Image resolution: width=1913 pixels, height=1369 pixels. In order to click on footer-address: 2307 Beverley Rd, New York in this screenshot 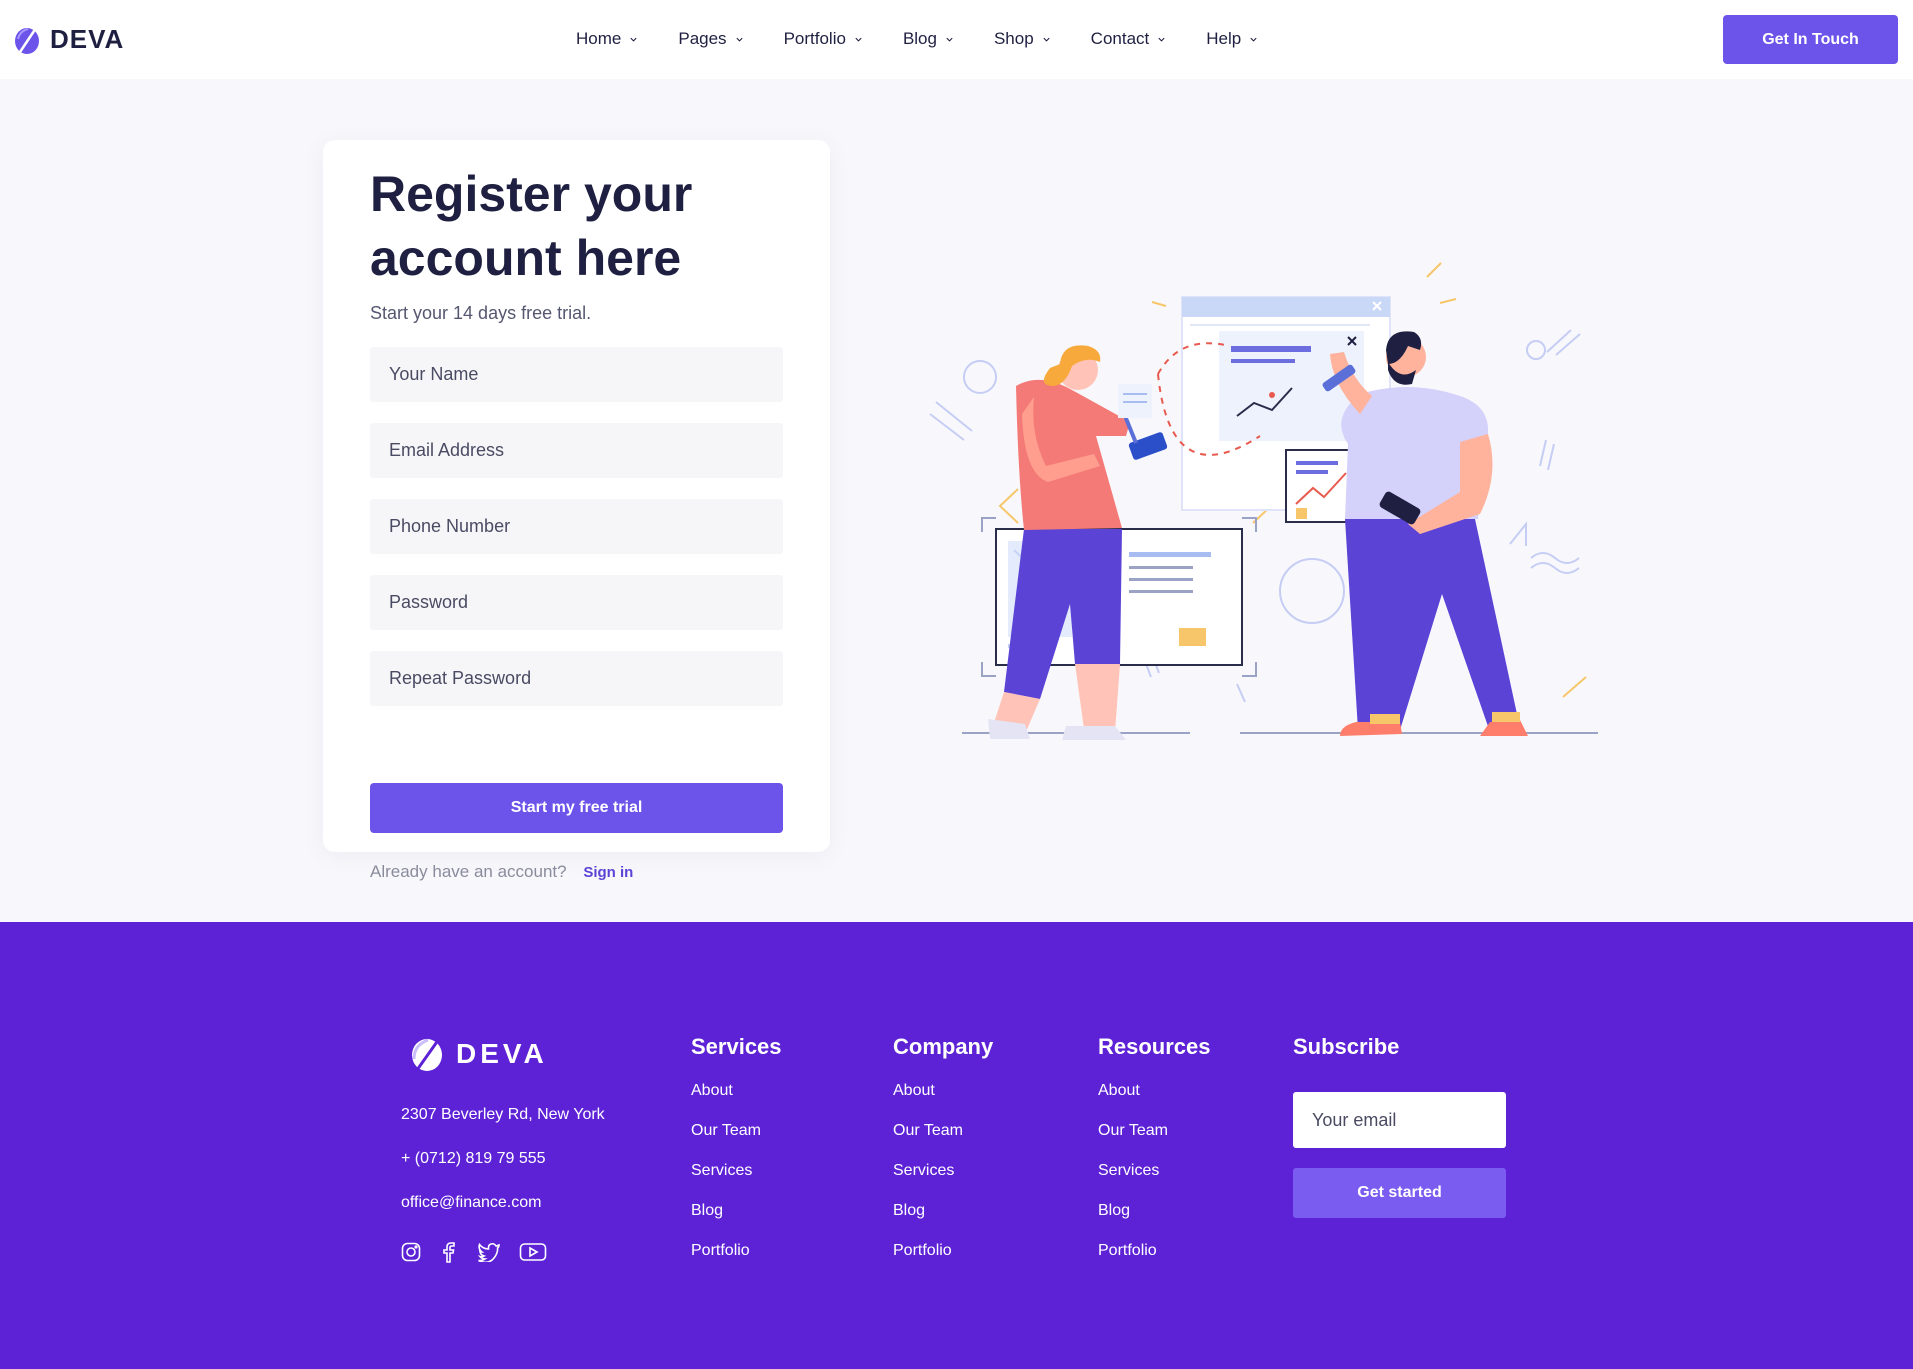, I will do `click(503, 1114)`.